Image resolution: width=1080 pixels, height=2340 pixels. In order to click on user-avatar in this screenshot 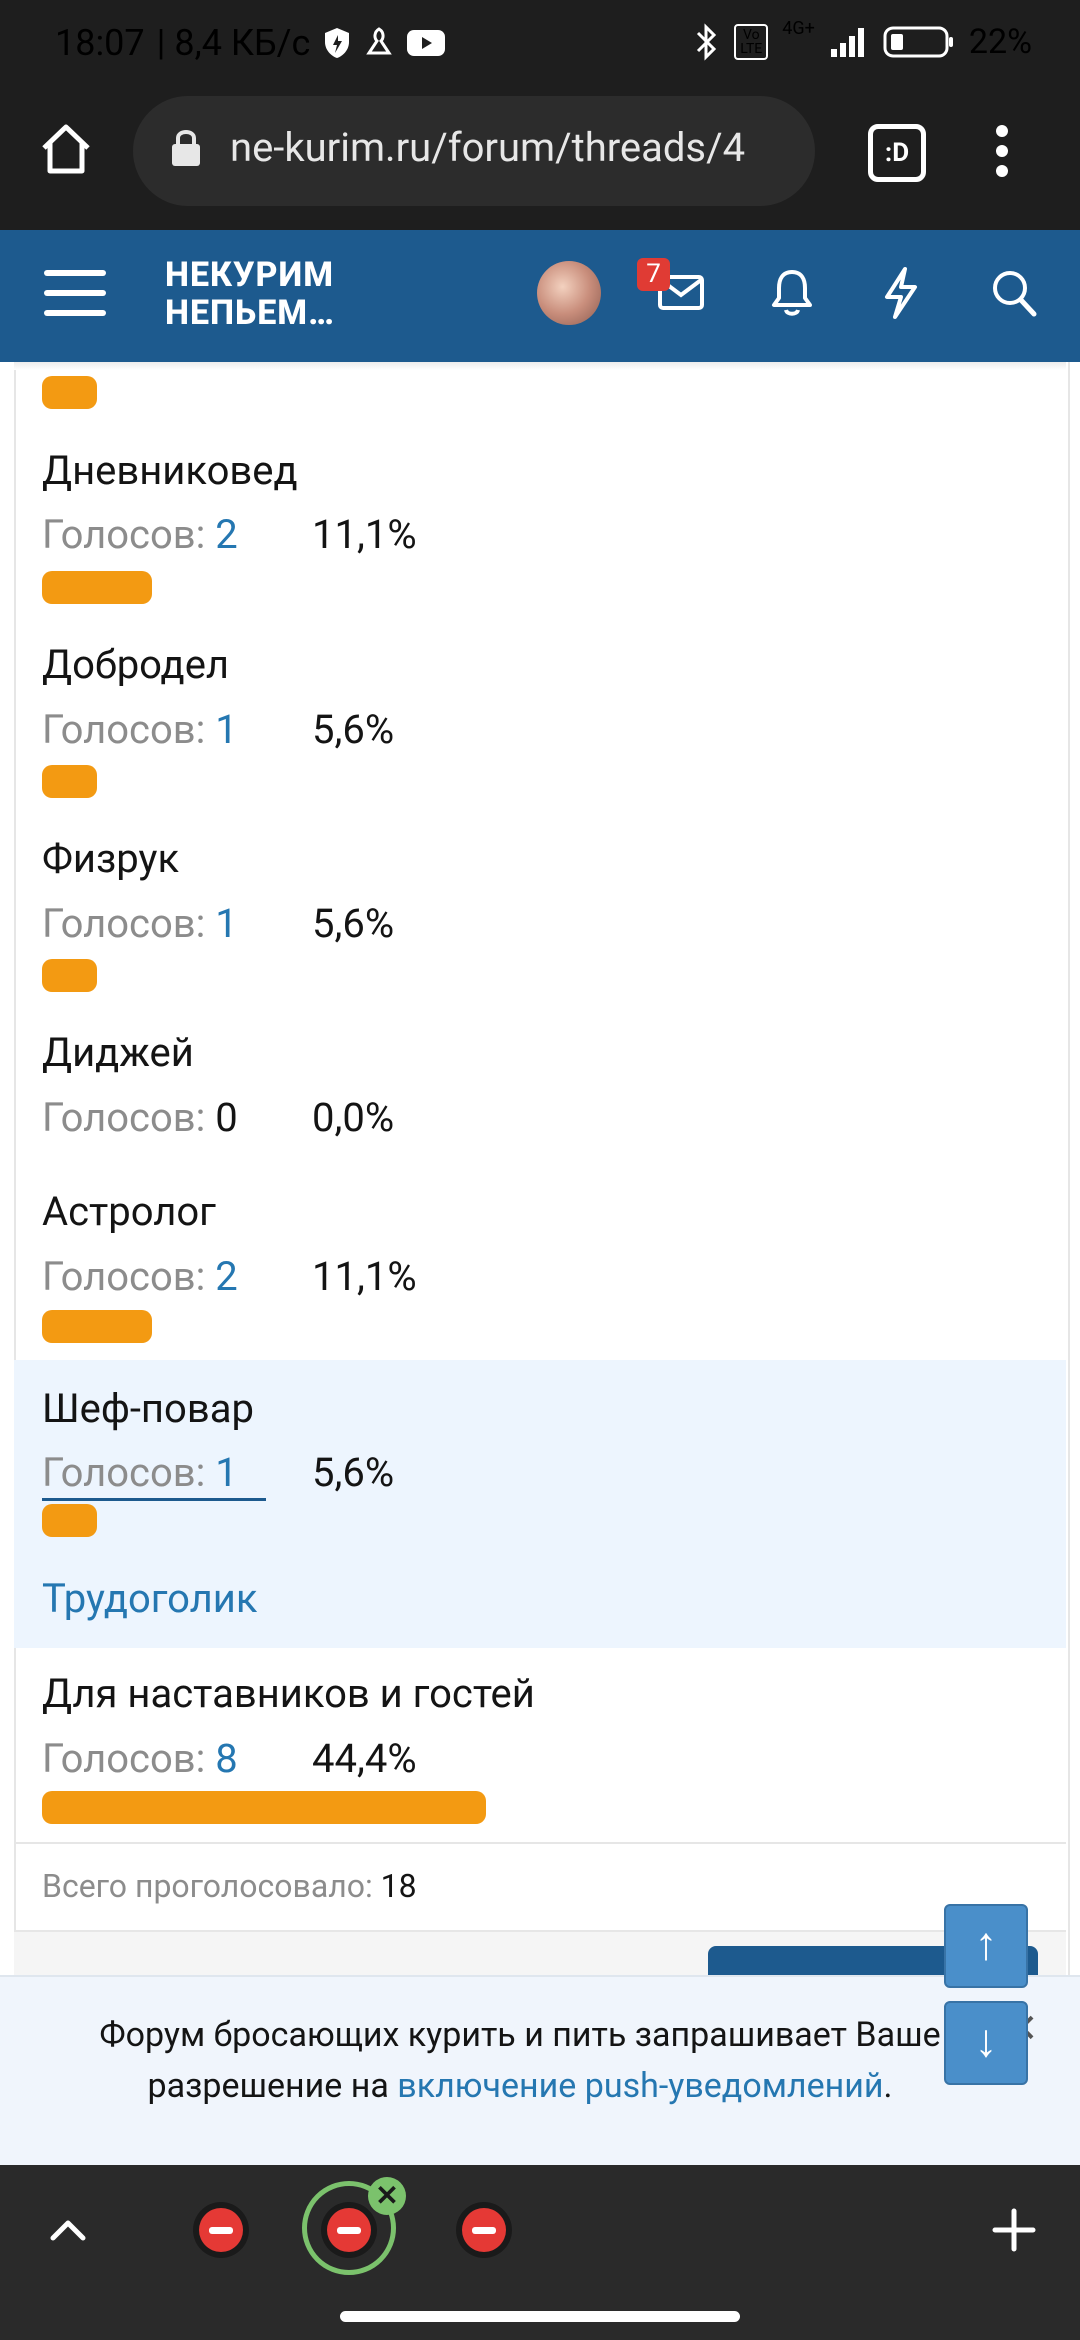, I will do `click(569, 293)`.